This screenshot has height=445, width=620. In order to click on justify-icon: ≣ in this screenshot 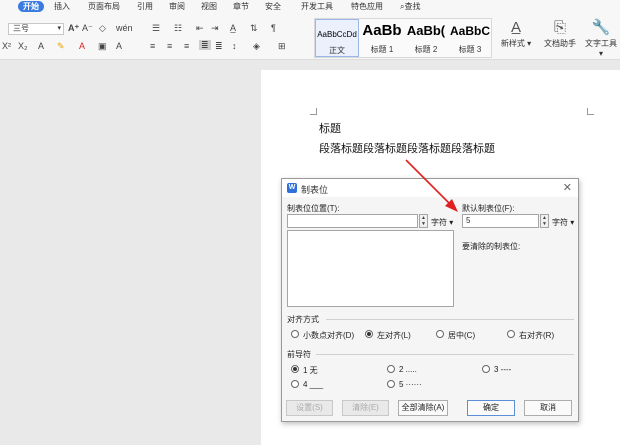, I will do `click(205, 45)`.